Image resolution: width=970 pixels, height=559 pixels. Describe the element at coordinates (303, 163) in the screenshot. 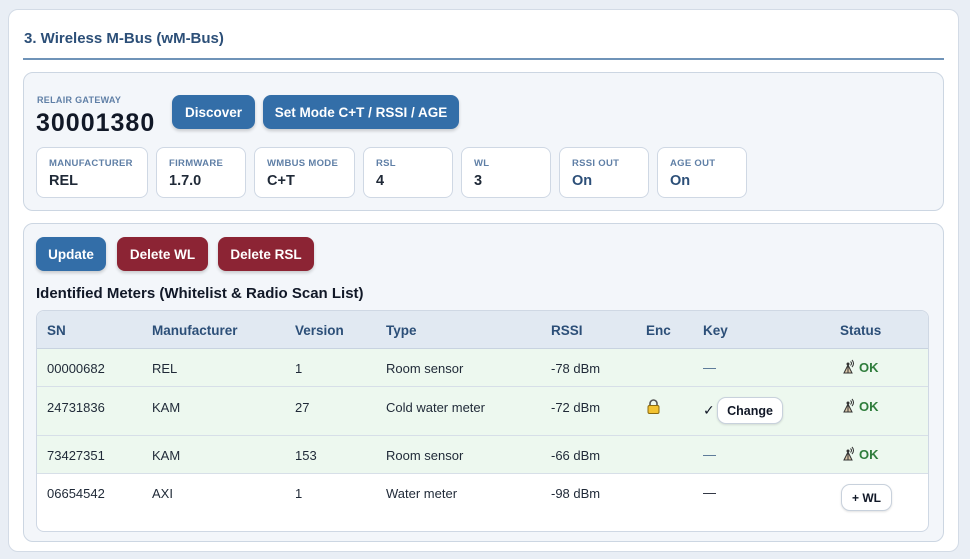

I see `info-label: WMBUS MODE` at that location.